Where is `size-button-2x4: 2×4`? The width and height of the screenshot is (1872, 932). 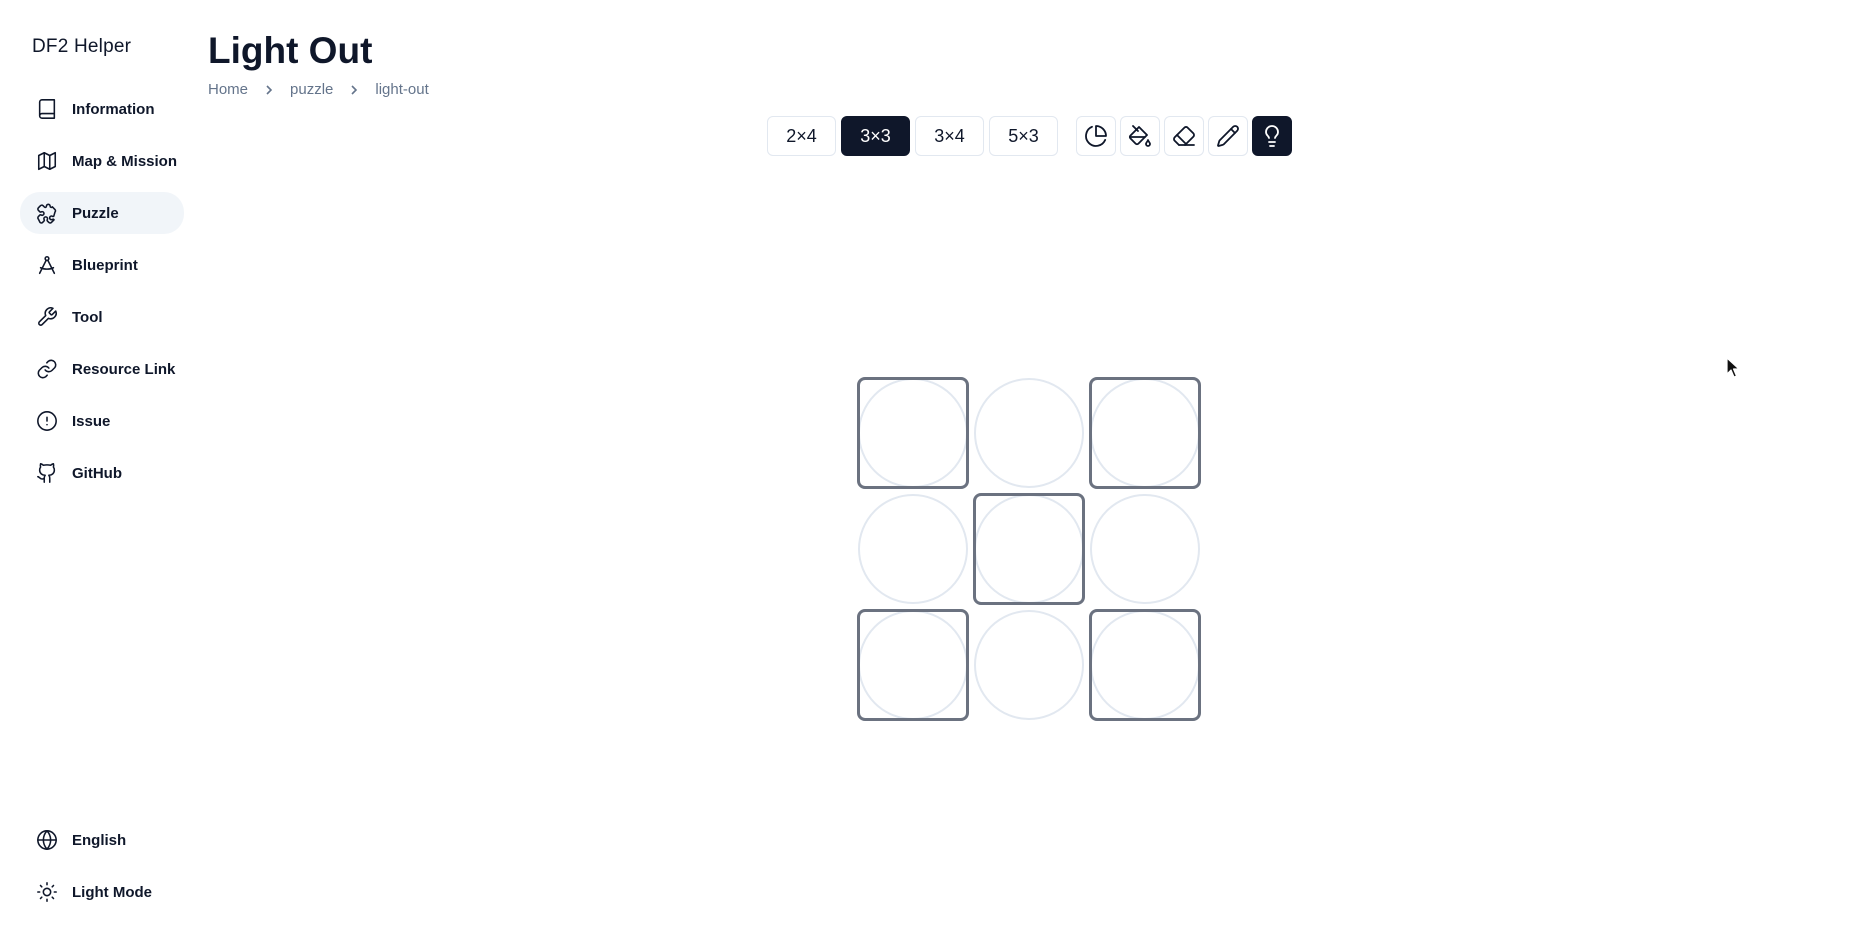
size-button-2x4: 2×4 is located at coordinates (801, 136).